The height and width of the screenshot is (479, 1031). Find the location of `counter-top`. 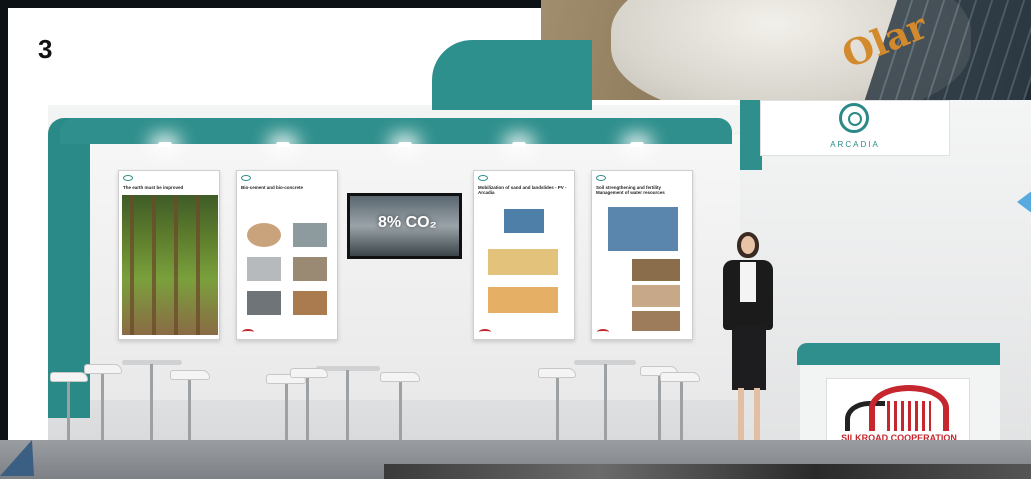

counter-top is located at coordinates (898, 354).